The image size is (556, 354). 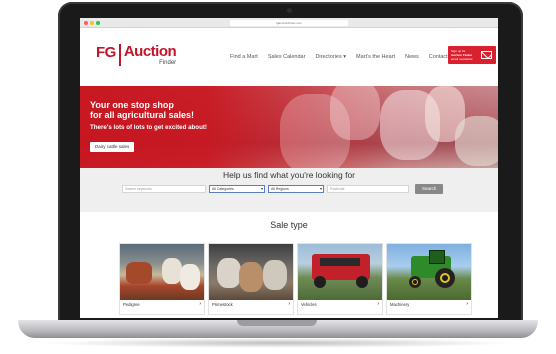 I want to click on nav-contact: Contact, so click(x=438, y=57).